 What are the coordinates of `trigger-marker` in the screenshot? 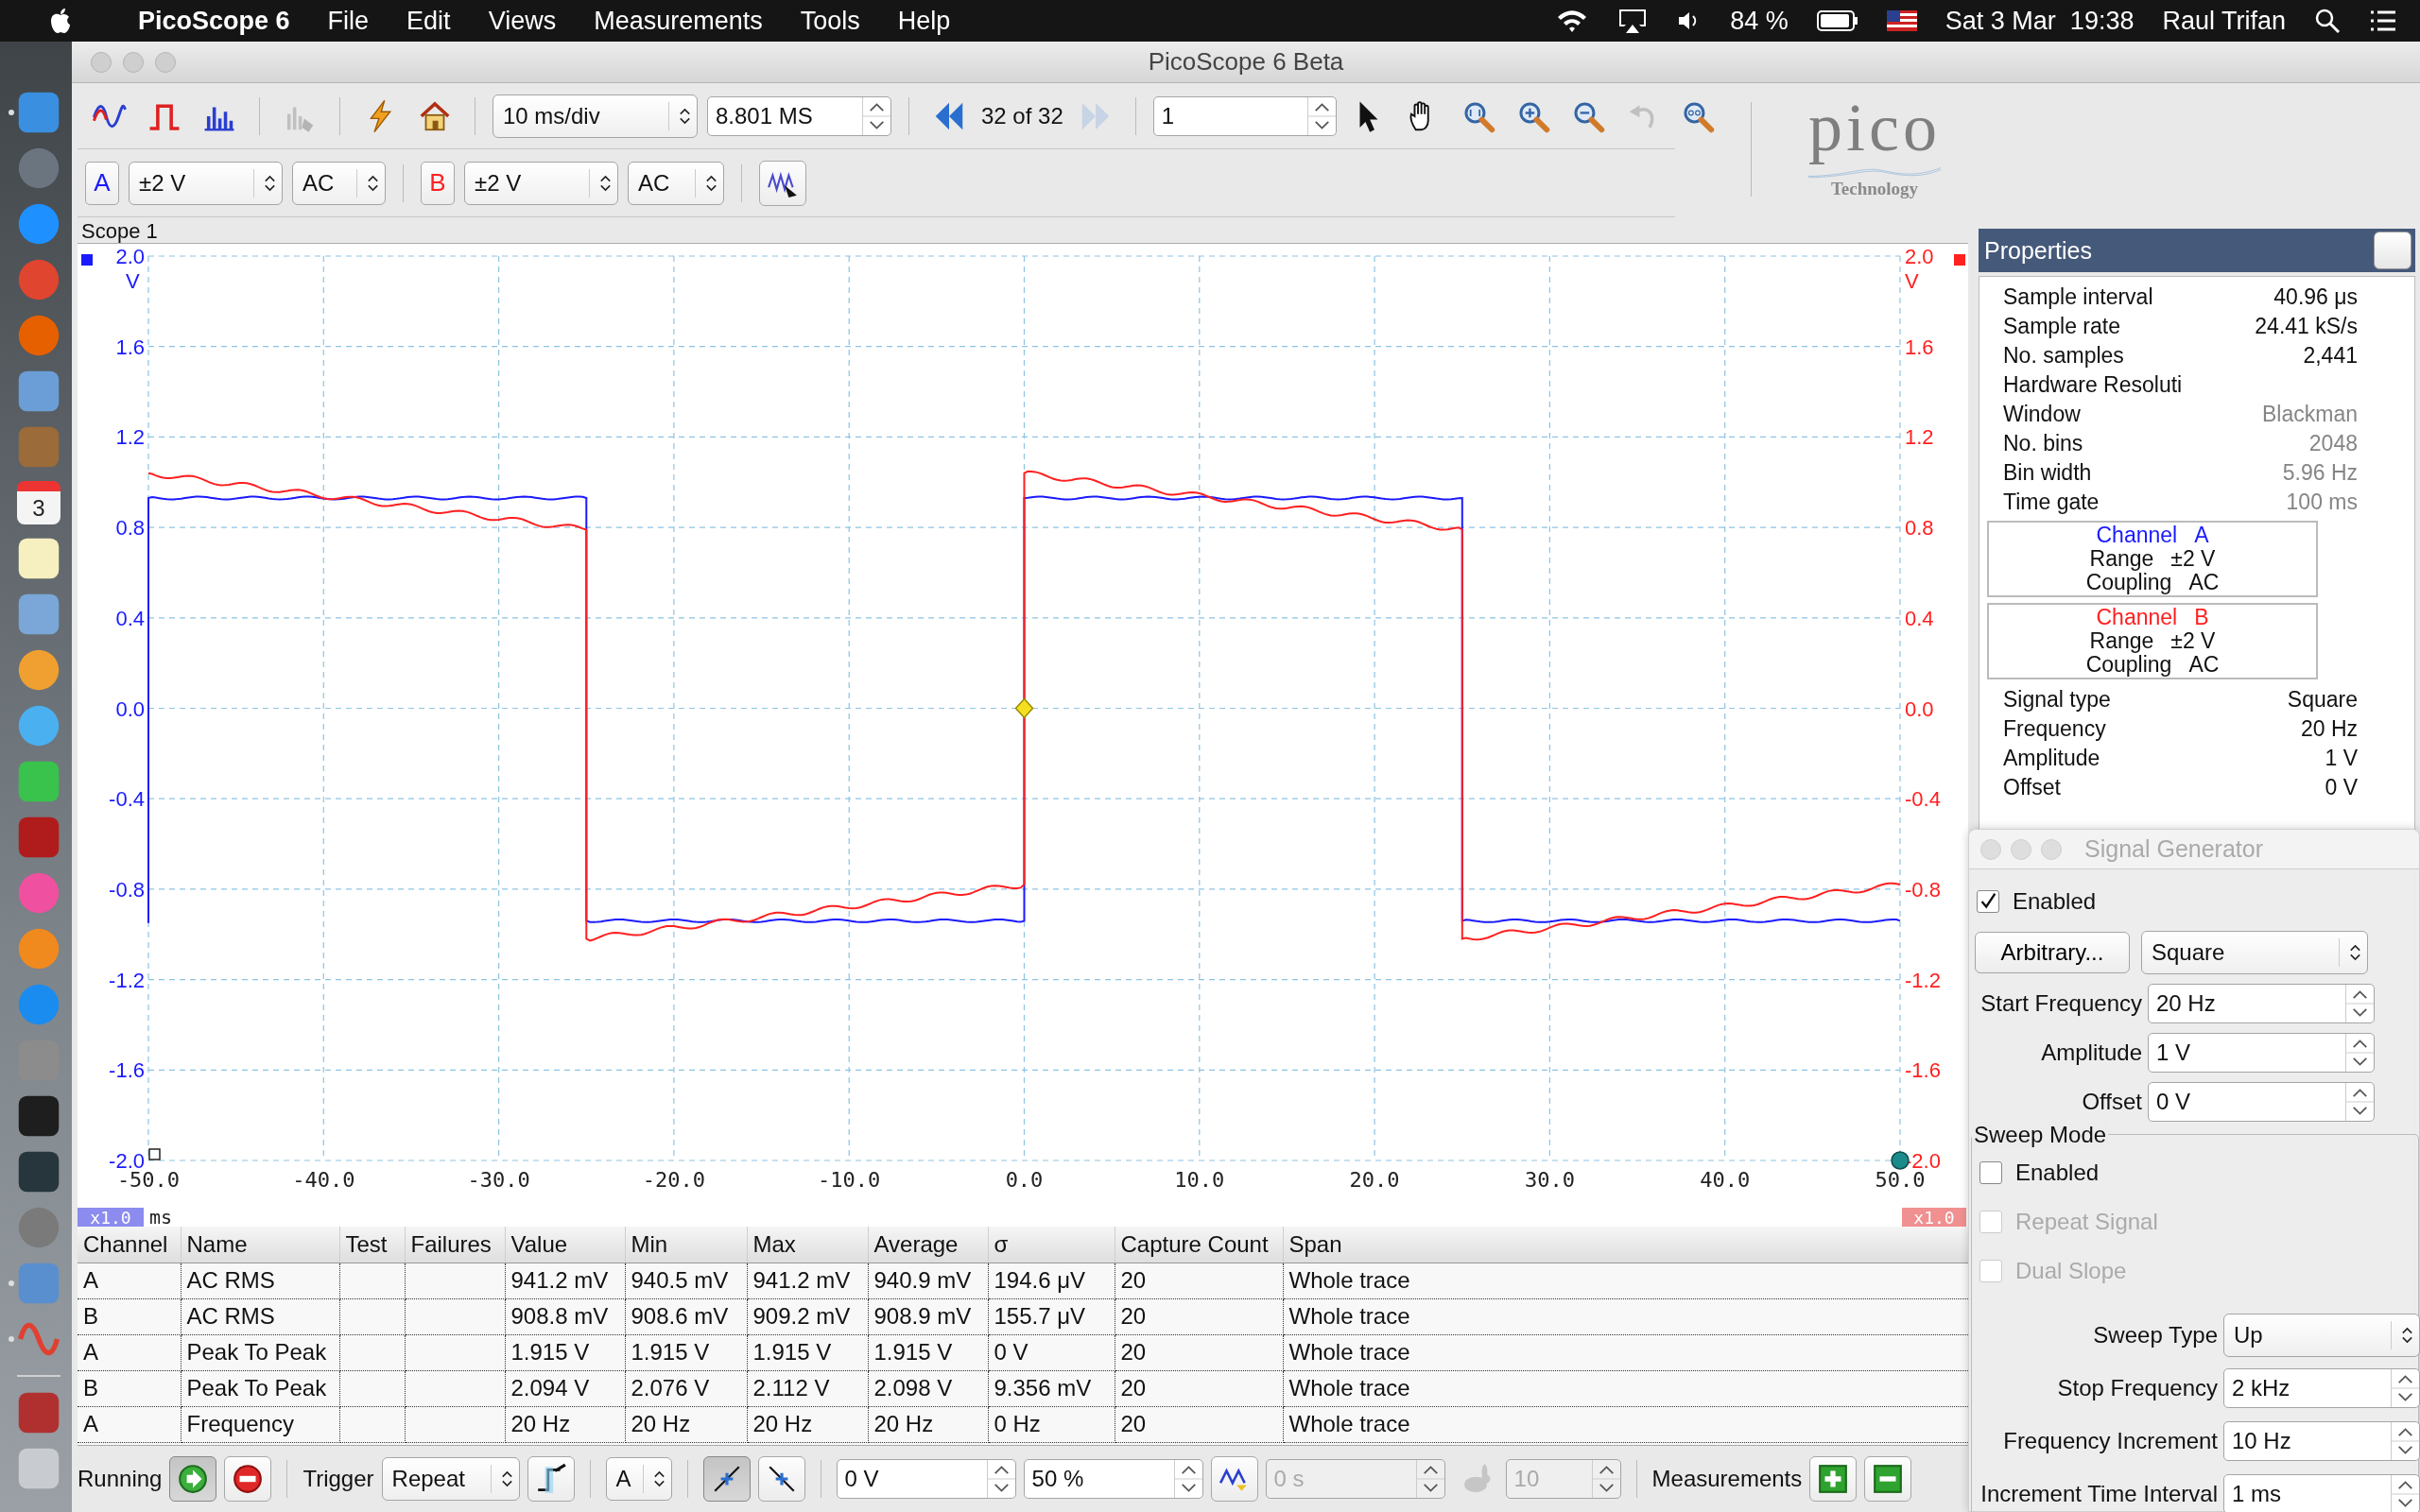 It's located at (1024, 708).